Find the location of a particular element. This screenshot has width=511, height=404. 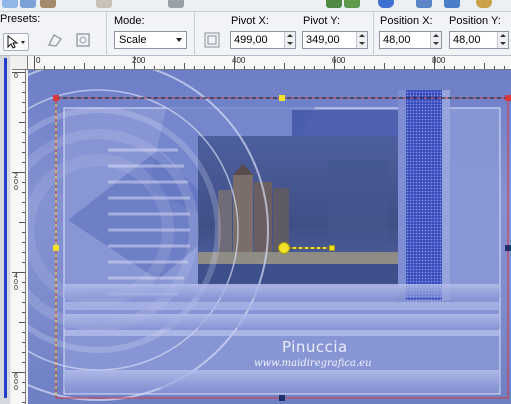

image-icon is located at coordinates (10, 4).